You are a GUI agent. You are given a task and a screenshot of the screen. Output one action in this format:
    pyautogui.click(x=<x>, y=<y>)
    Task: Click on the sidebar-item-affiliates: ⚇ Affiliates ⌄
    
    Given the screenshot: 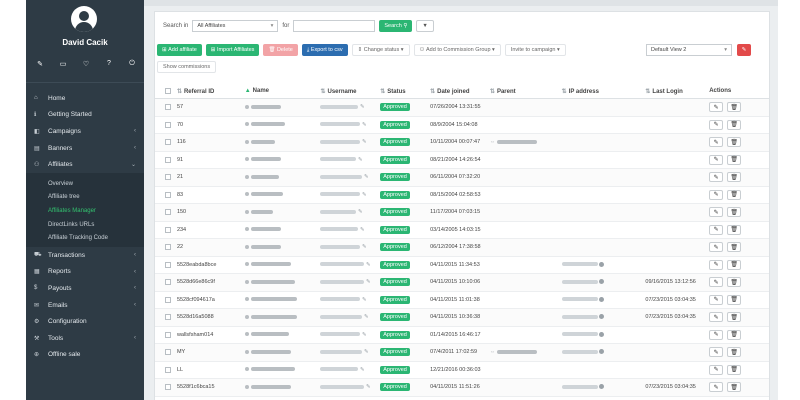 What is the action you would take?
    pyautogui.click(x=85, y=164)
    